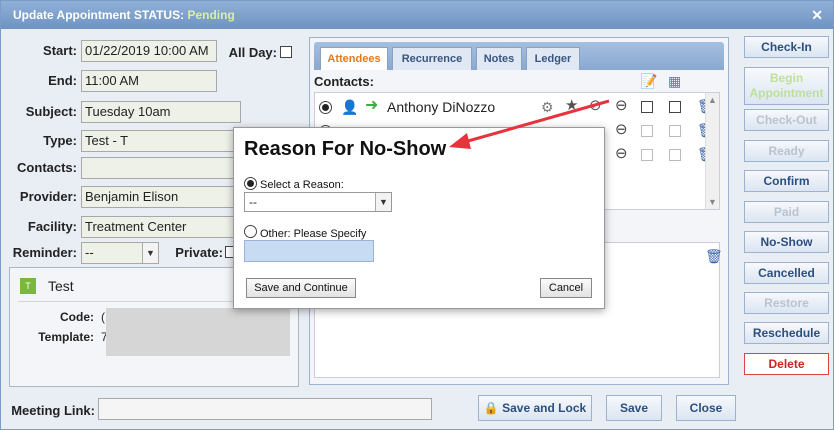 This screenshot has width=834, height=430. I want to click on trash-icon: 🗑, so click(714, 256).